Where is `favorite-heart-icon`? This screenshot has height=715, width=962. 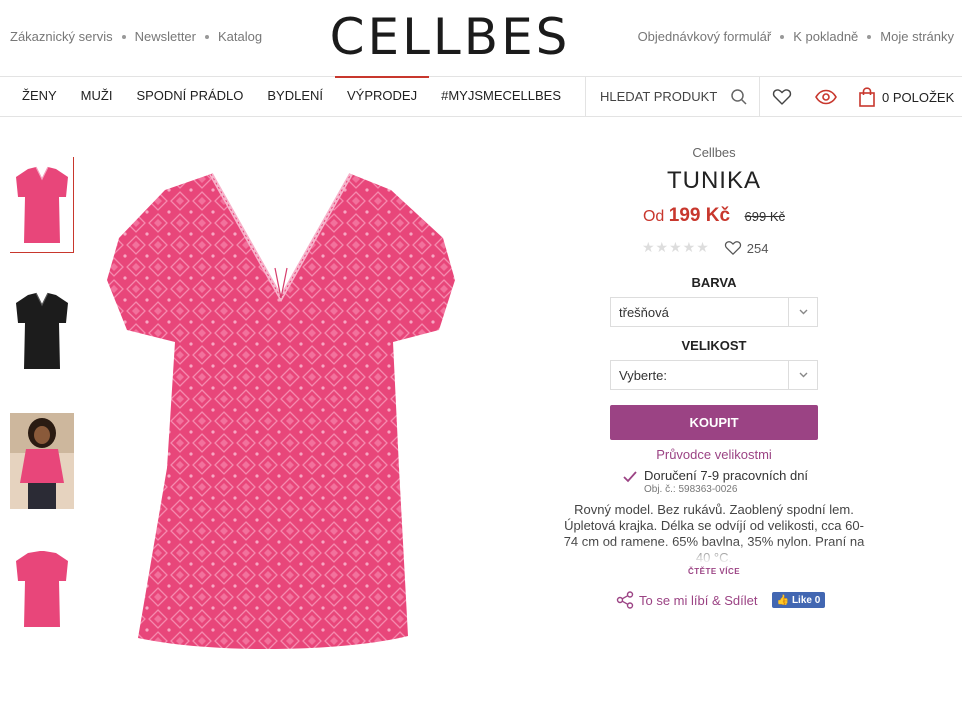 favorite-heart-icon is located at coordinates (733, 248).